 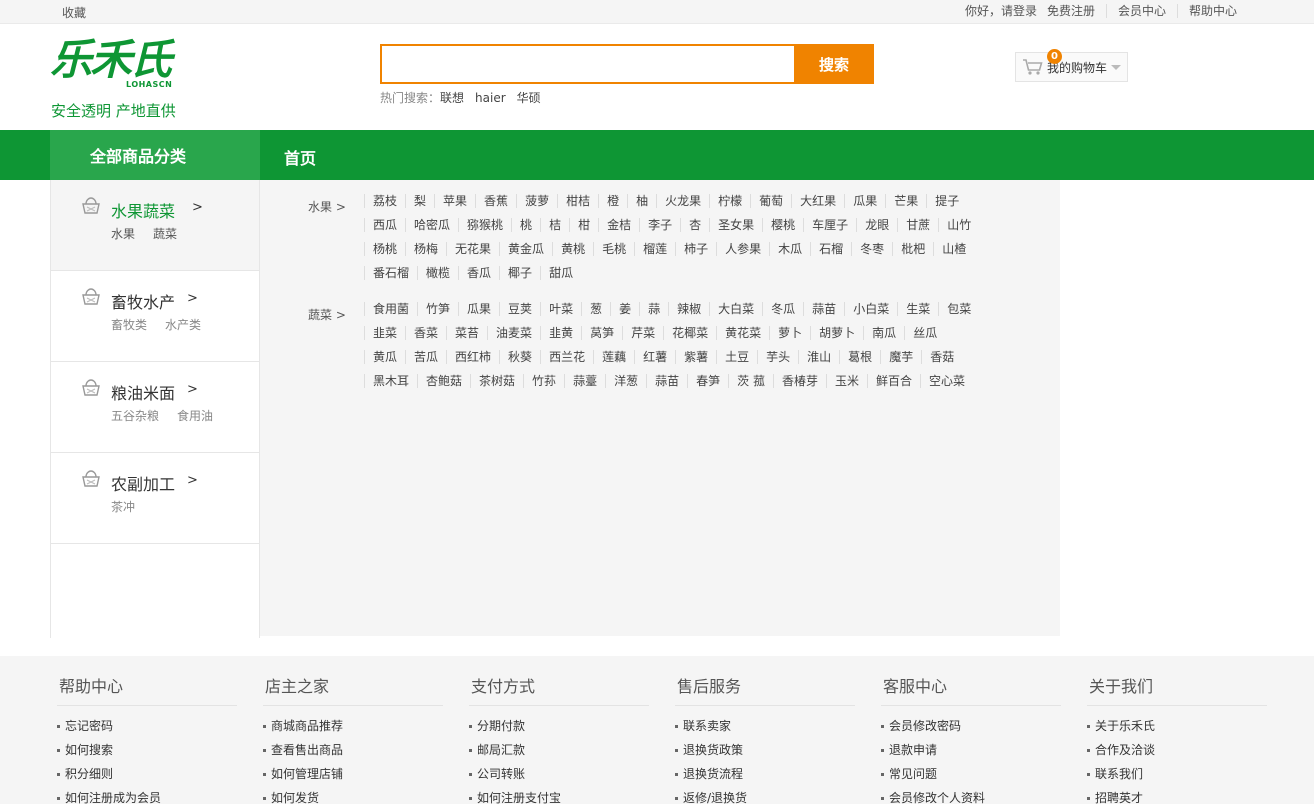 I want to click on sub-category-link: 水果, so click(x=123, y=234).